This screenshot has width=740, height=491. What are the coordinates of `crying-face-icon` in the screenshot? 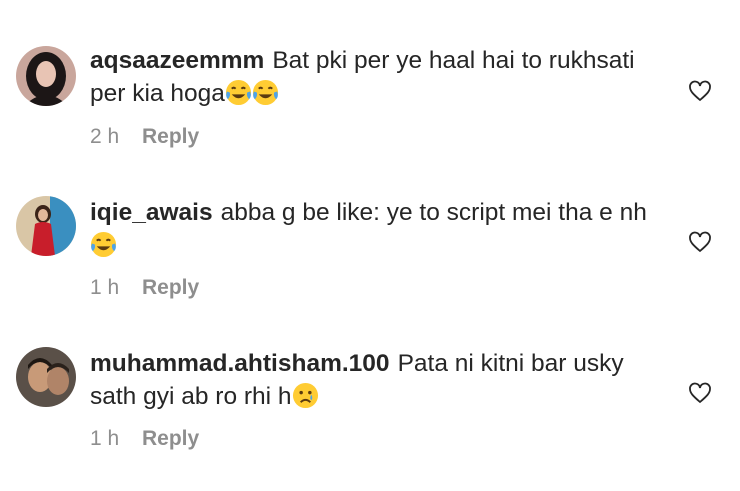 It's located at (305, 395).